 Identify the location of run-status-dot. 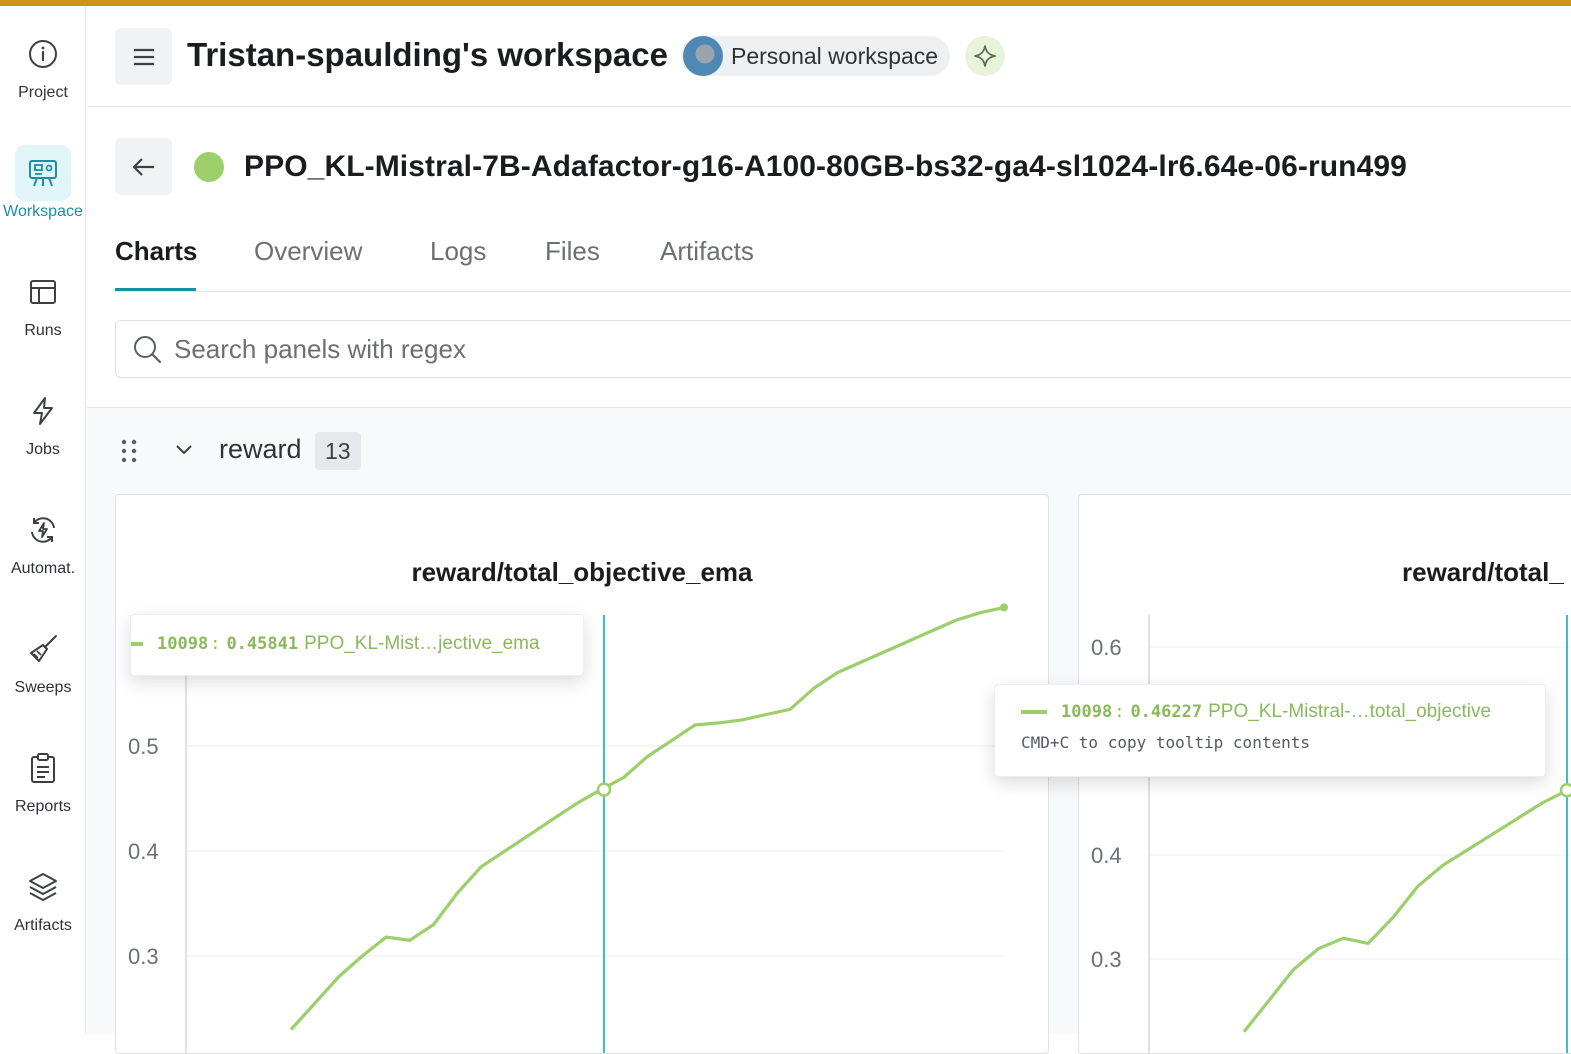
(209, 167).